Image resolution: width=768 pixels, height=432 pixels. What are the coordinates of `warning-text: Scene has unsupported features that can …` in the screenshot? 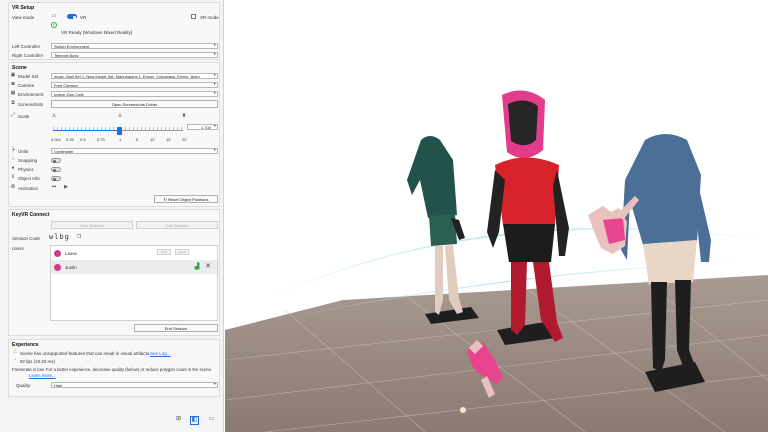 It's located at (85, 353).